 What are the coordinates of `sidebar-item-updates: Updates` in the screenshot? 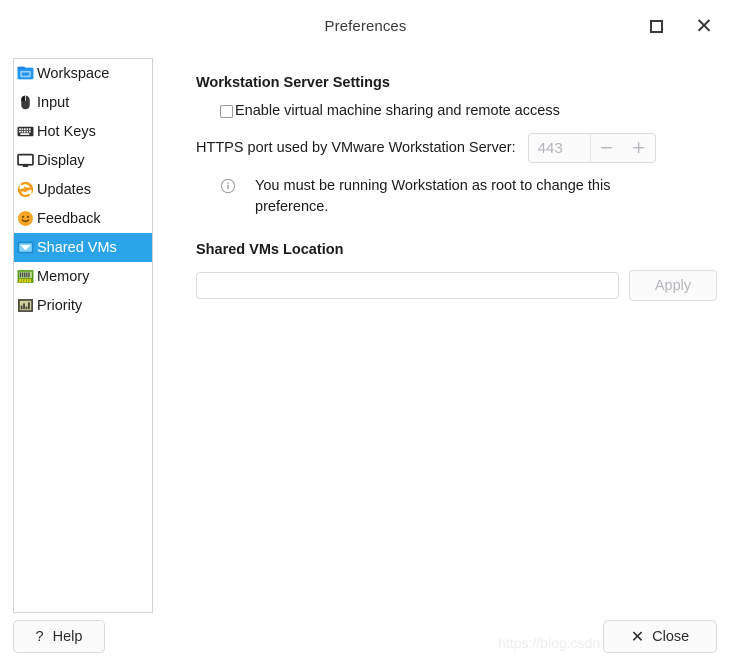 It's located at (83, 189).